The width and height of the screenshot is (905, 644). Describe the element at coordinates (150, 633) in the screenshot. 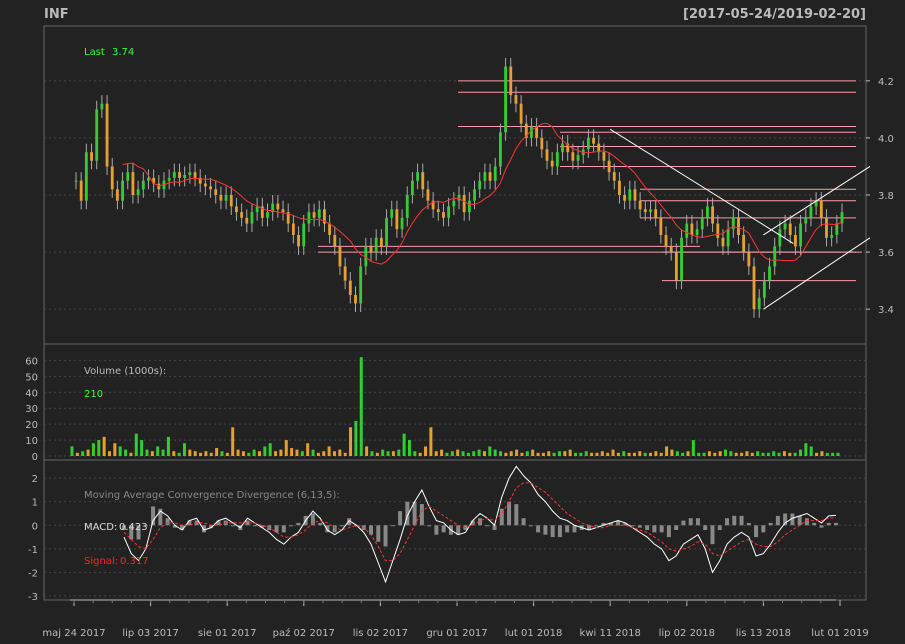

I see `x-tick-label: lip 03 2017` at that location.